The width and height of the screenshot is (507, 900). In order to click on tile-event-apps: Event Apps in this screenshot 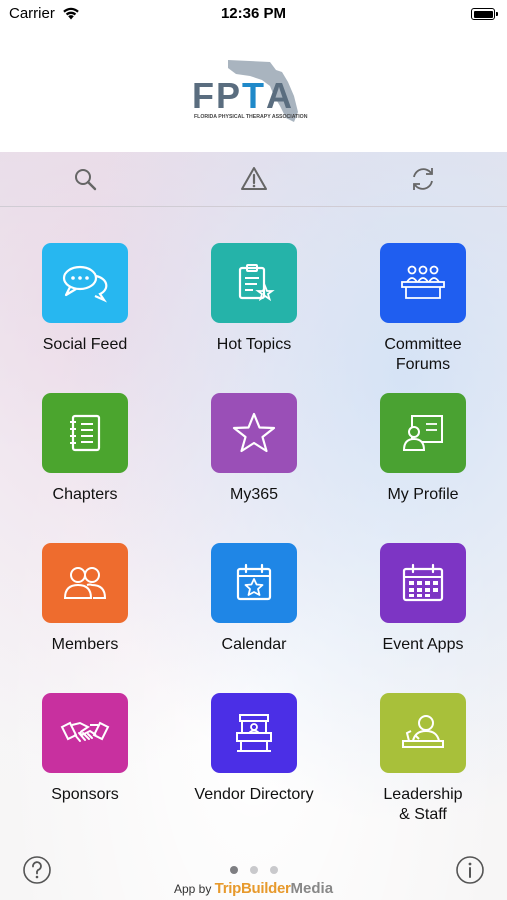, I will do `click(422, 599)`.